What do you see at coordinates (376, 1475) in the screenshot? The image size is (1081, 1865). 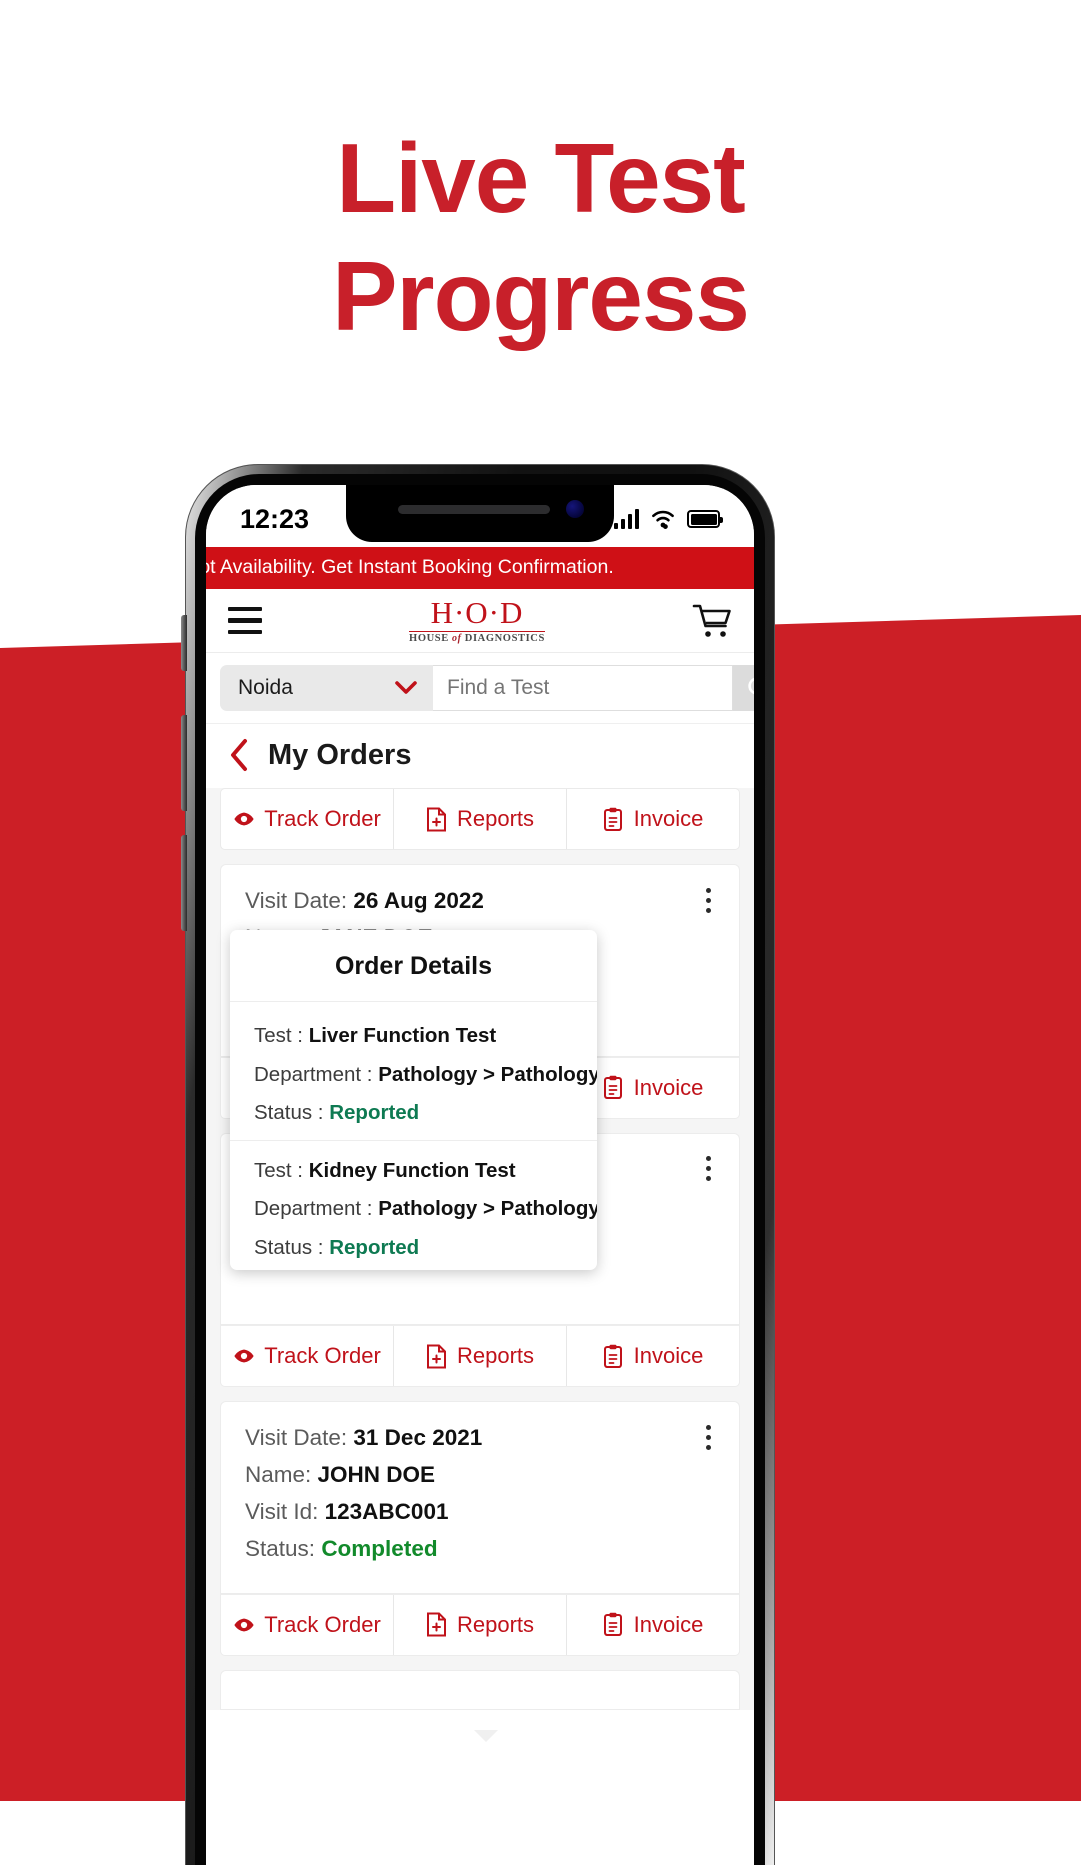 I see `name-value: JOHN DOE` at bounding box center [376, 1475].